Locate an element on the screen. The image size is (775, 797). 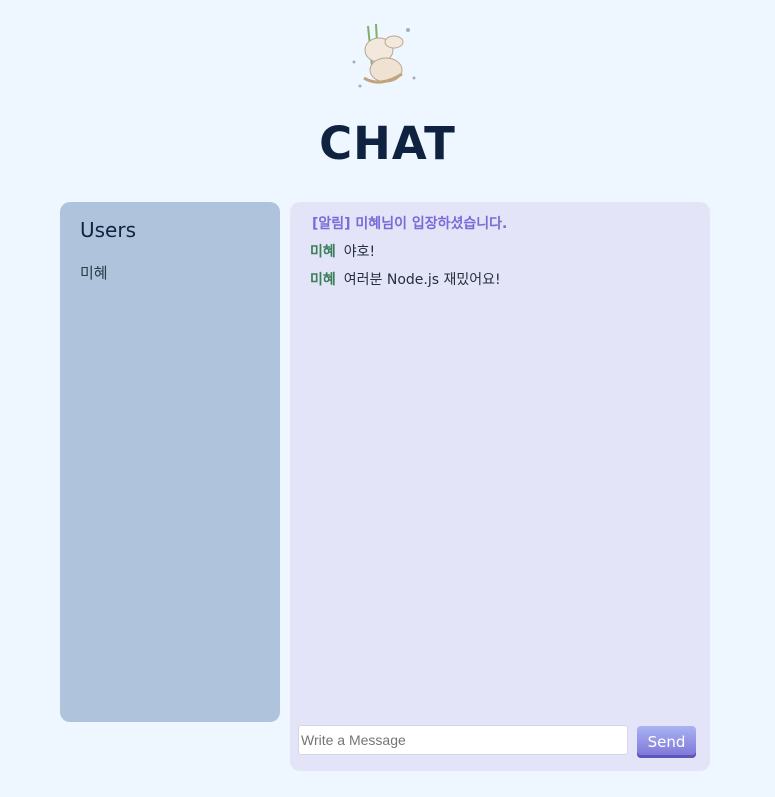
message-input is located at coordinates (463, 740).